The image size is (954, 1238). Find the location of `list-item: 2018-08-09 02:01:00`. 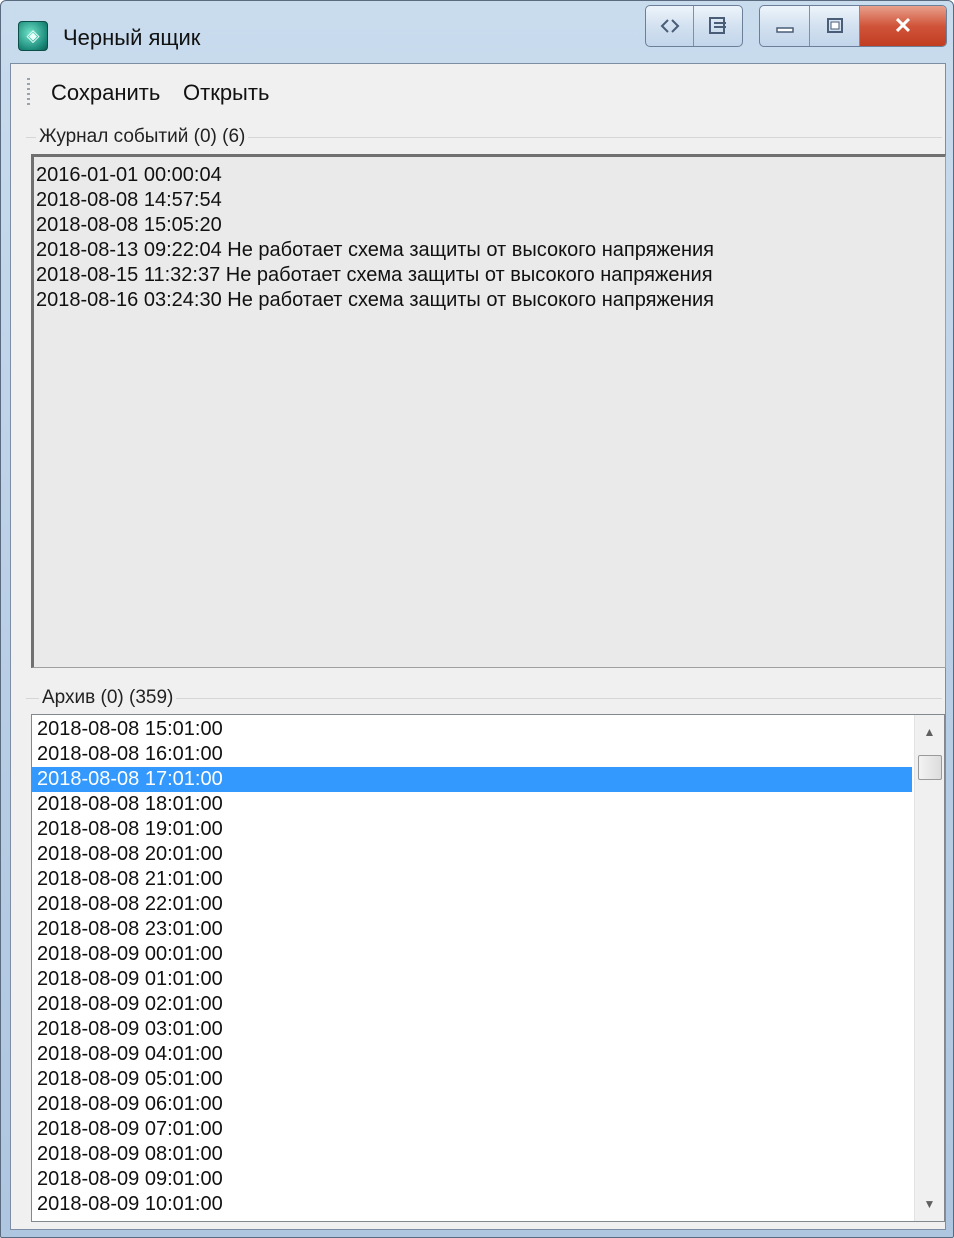

list-item: 2018-08-09 02:01:00 is located at coordinates (472, 1004).